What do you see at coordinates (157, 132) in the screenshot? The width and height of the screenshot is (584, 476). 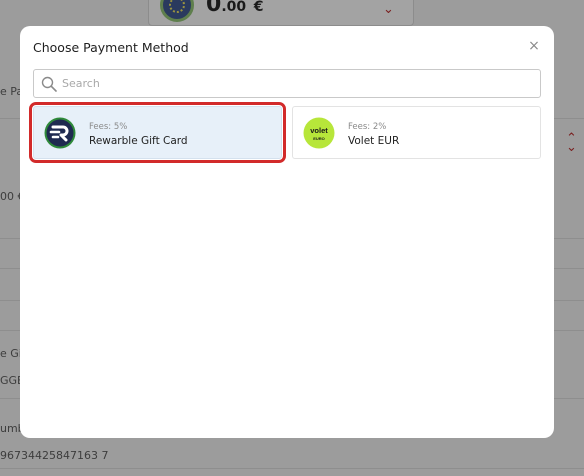 I see `payment-option-rewarble: Fees: 5% Rewarble Gift Card` at bounding box center [157, 132].